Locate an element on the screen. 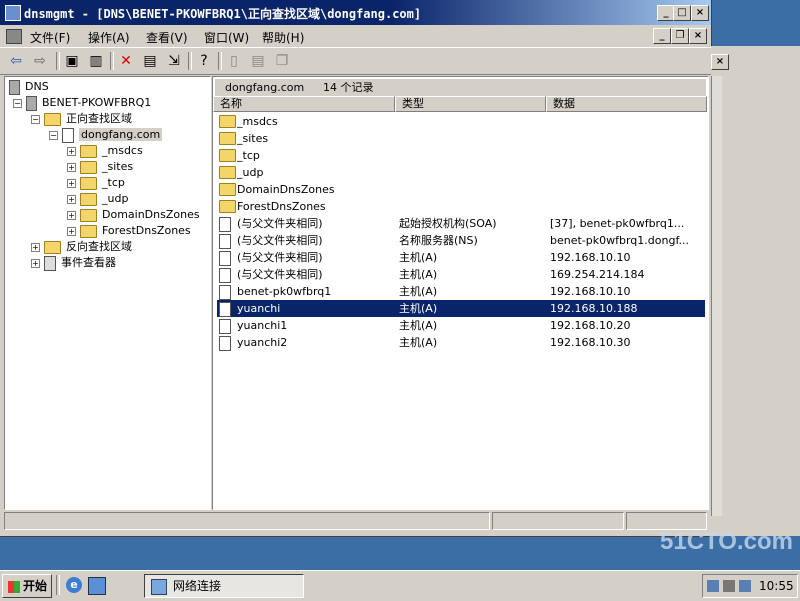 This screenshot has width=800, height=601. record-row: yuanchi2 主机(A) 192.168.10.30 is located at coordinates (461, 342).